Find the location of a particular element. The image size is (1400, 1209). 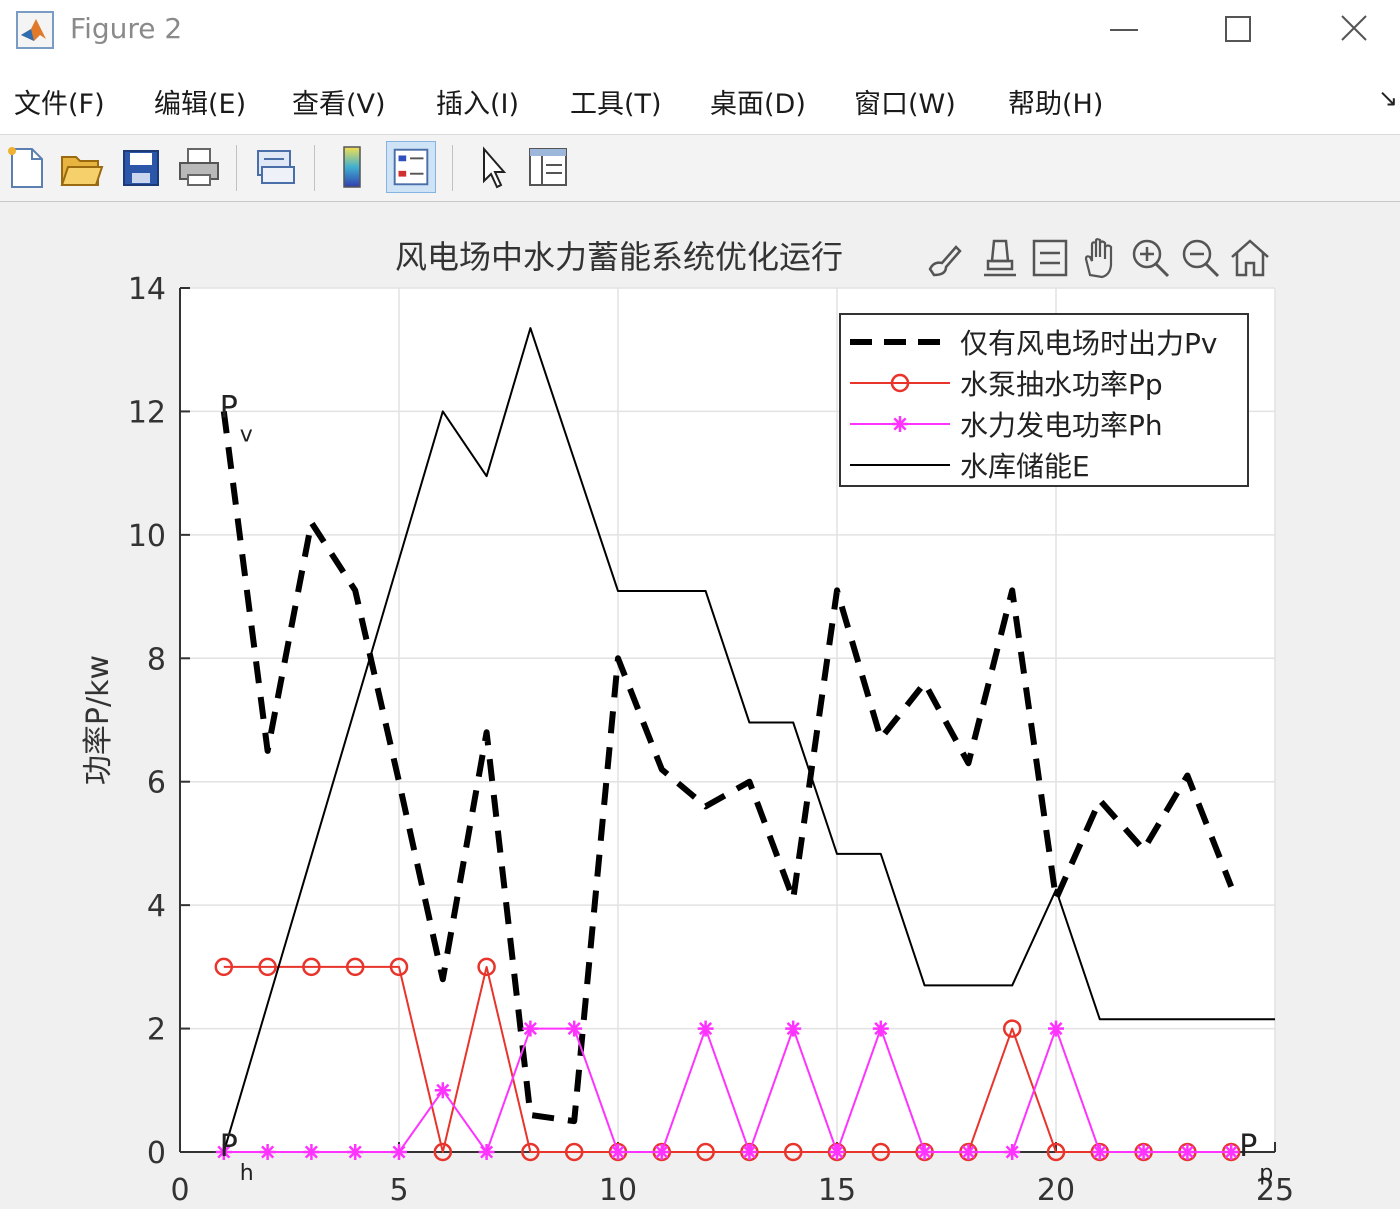

legend-toggle-icon is located at coordinates (1050, 258).